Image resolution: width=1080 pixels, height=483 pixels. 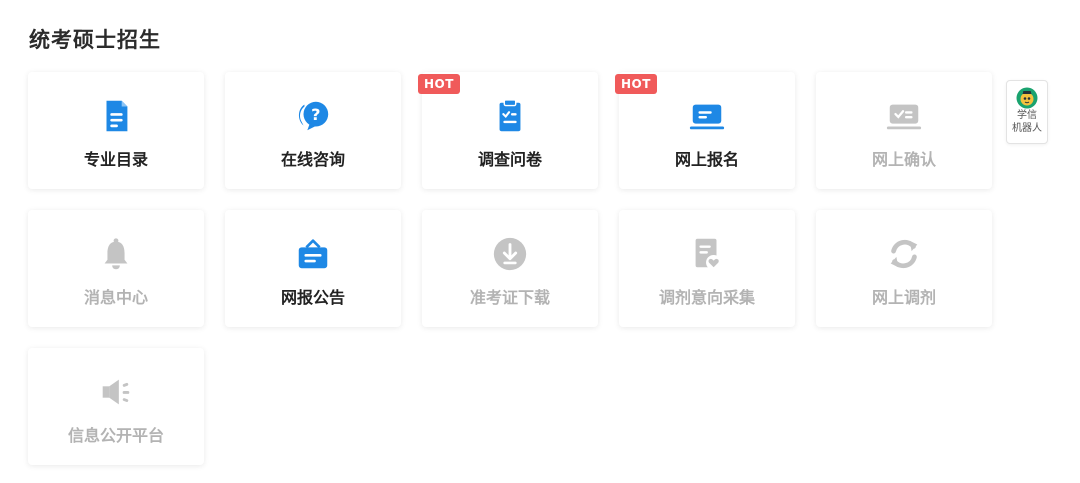 What do you see at coordinates (313, 254) in the screenshot?
I see `announcement-board-icon` at bounding box center [313, 254].